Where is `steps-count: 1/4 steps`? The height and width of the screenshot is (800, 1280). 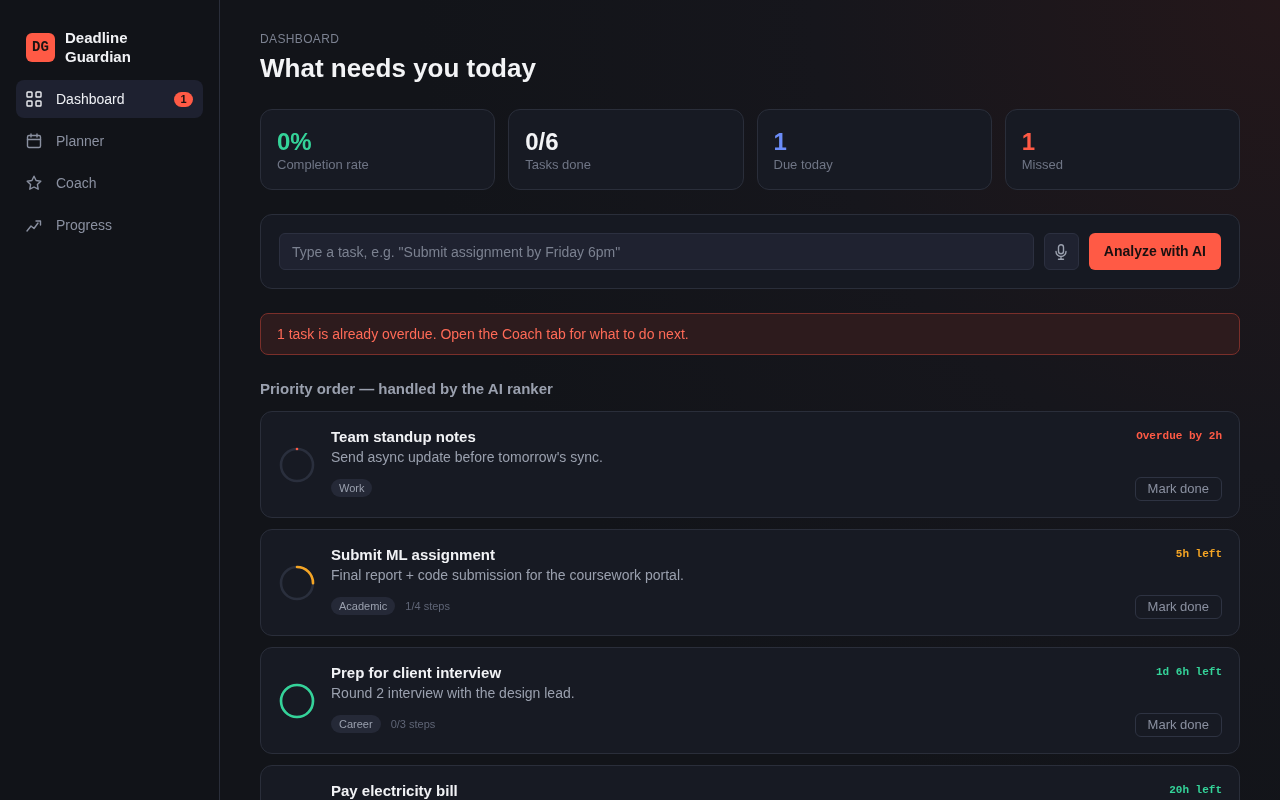
steps-count: 1/4 steps is located at coordinates (427, 606).